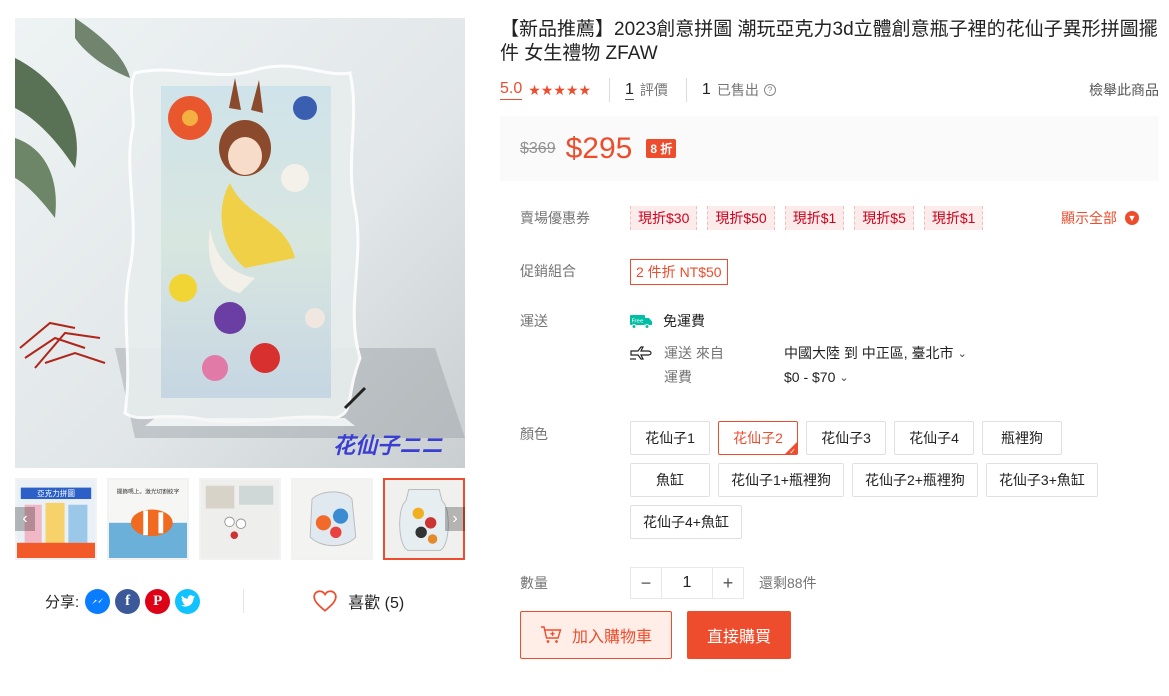 The height and width of the screenshot is (696, 1169). I want to click on thumb2-label: 擺飾嗎上。激光切割紋字, so click(148, 491).